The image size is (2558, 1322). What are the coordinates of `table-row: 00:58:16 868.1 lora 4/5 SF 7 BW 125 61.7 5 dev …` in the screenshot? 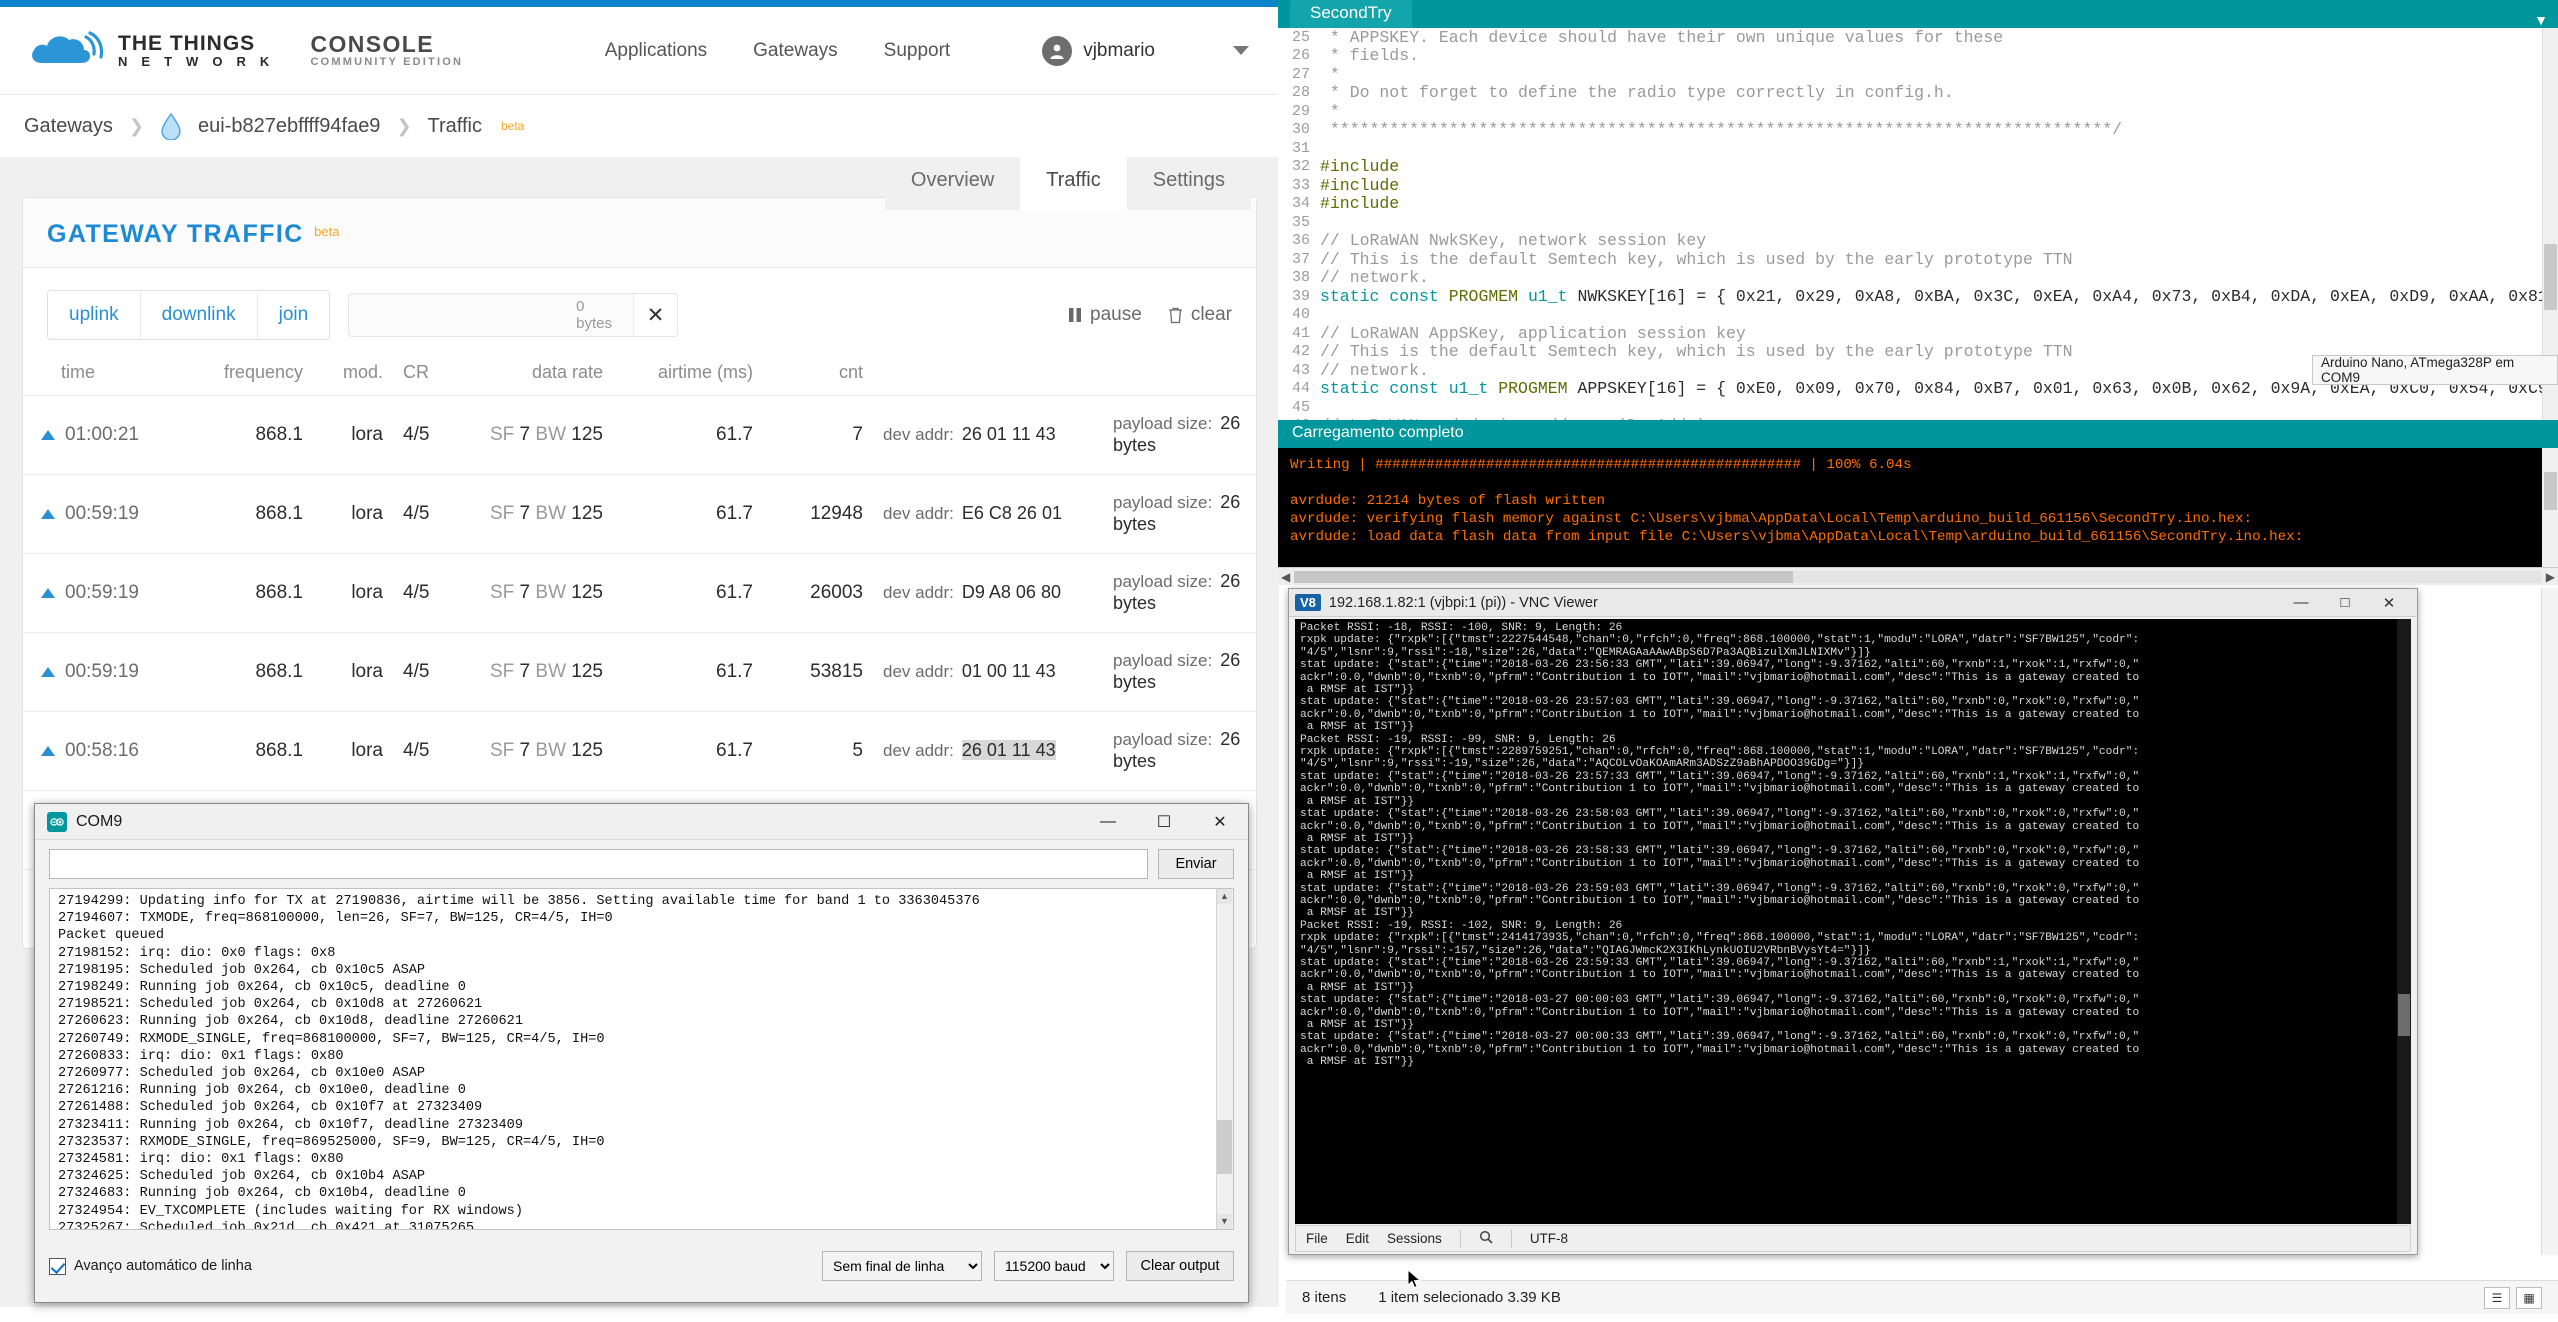 It's located at (639, 751).